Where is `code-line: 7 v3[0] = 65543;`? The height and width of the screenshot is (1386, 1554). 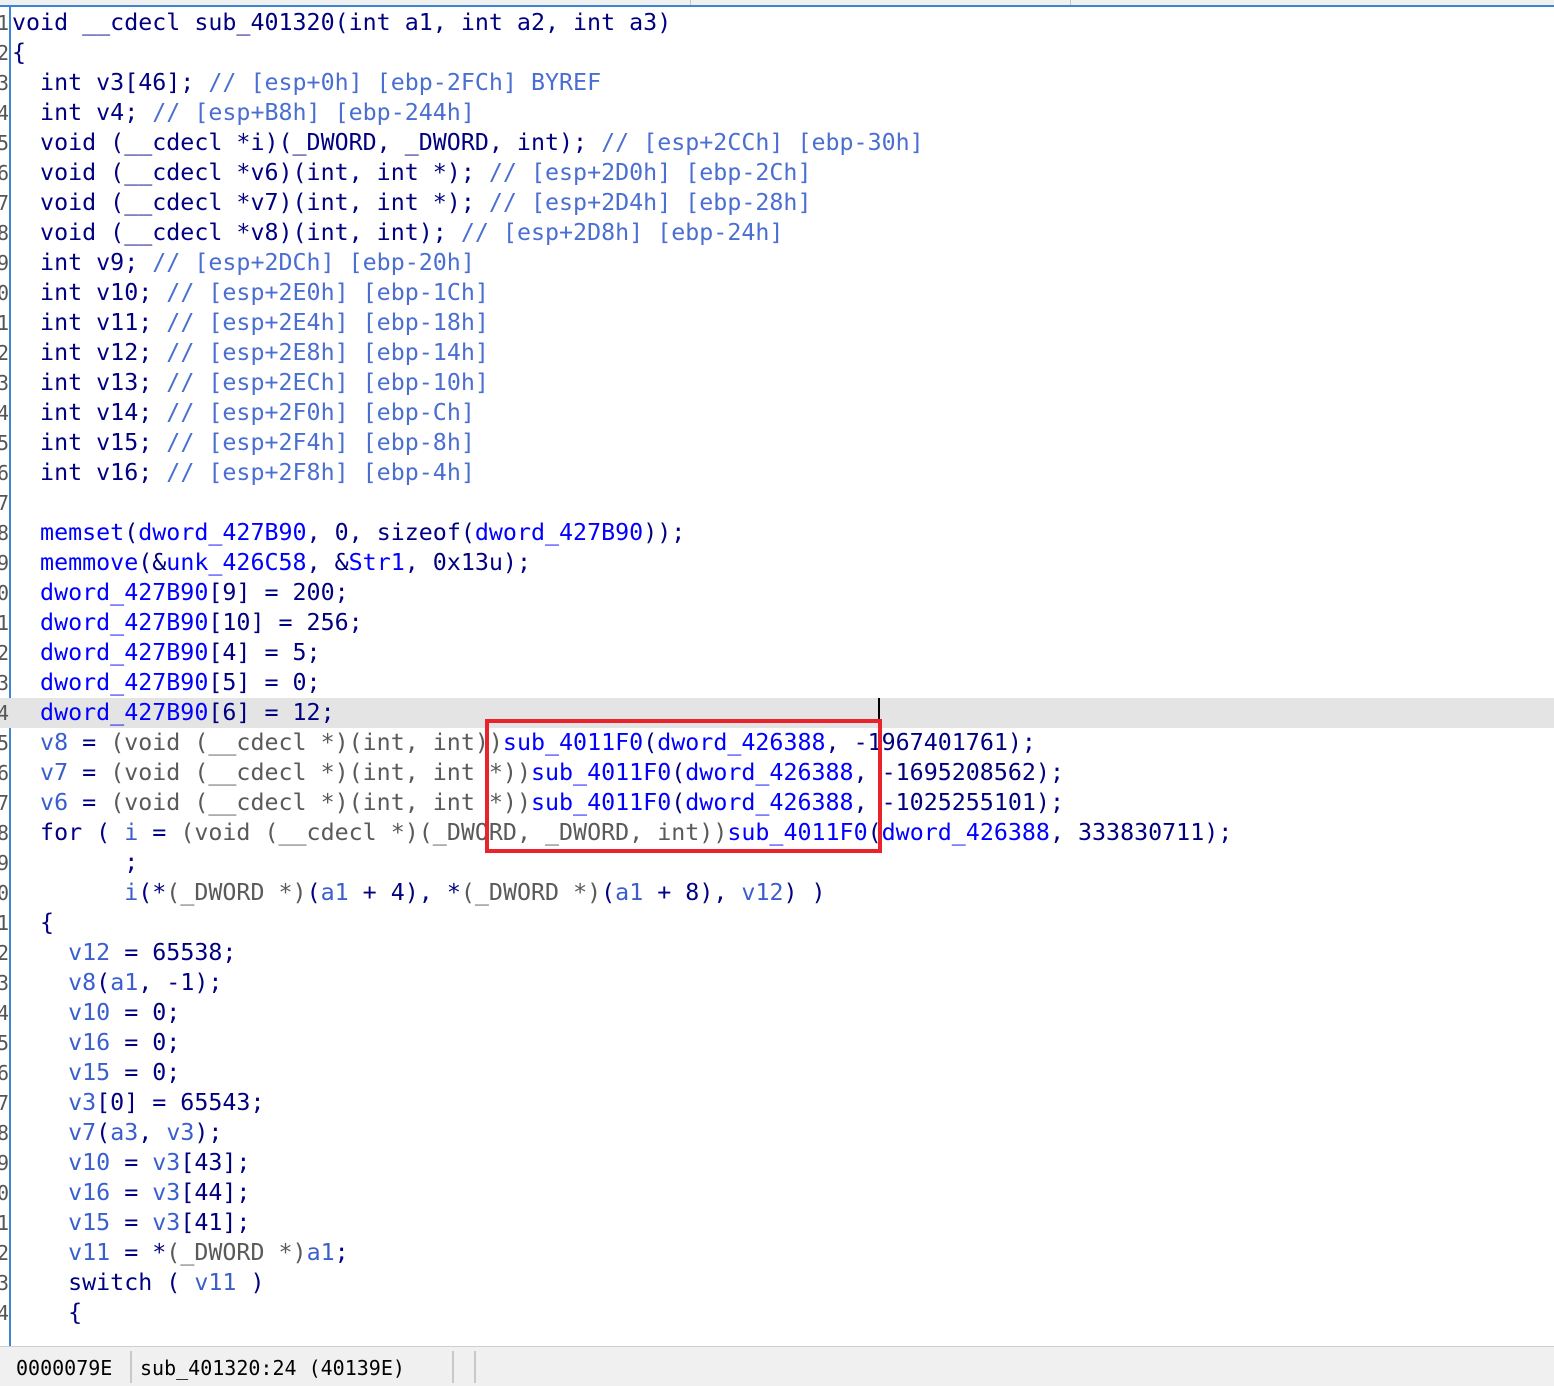
code-line: 7 v3[0] = 65543; is located at coordinates (777, 1103).